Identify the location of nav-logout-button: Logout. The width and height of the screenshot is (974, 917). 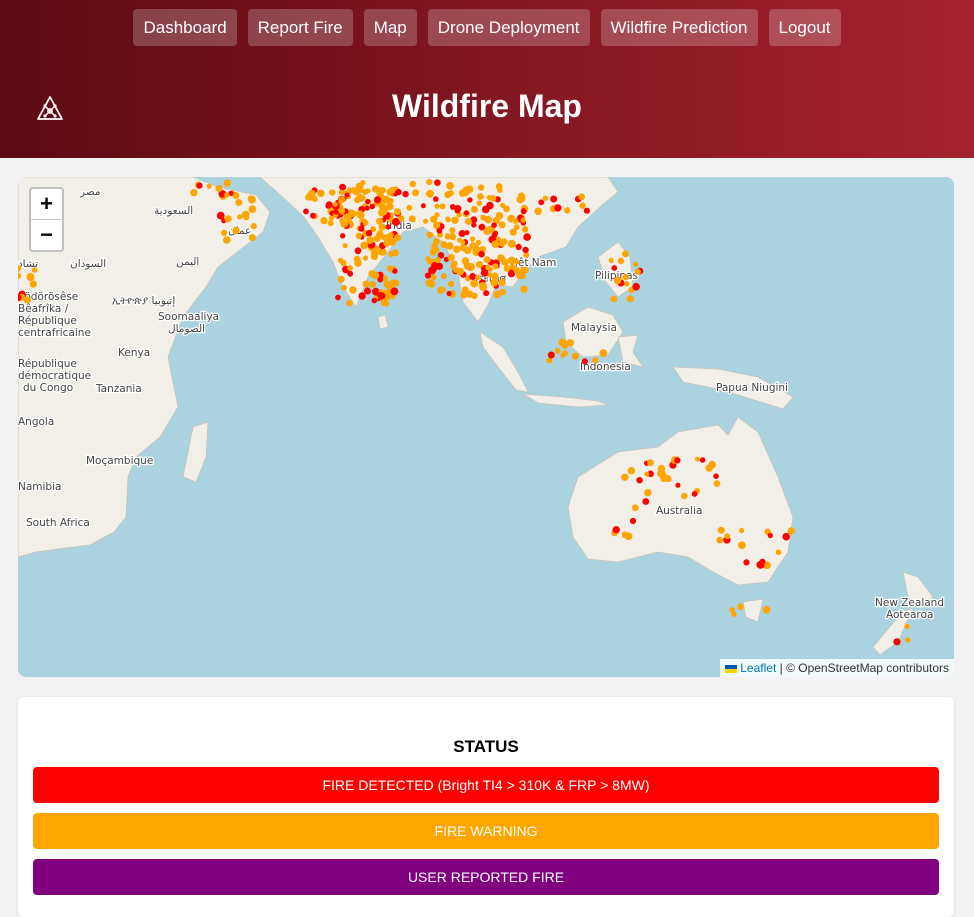
(804, 27).